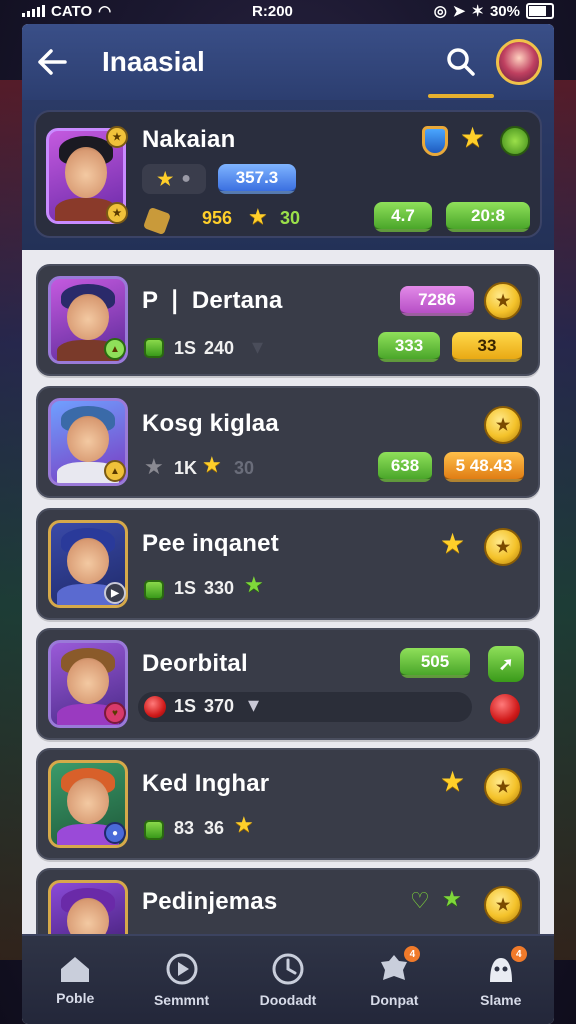 This screenshot has width=576, height=1024. What do you see at coordinates (505, 709) in the screenshot?
I see `red-orb-icon` at bounding box center [505, 709].